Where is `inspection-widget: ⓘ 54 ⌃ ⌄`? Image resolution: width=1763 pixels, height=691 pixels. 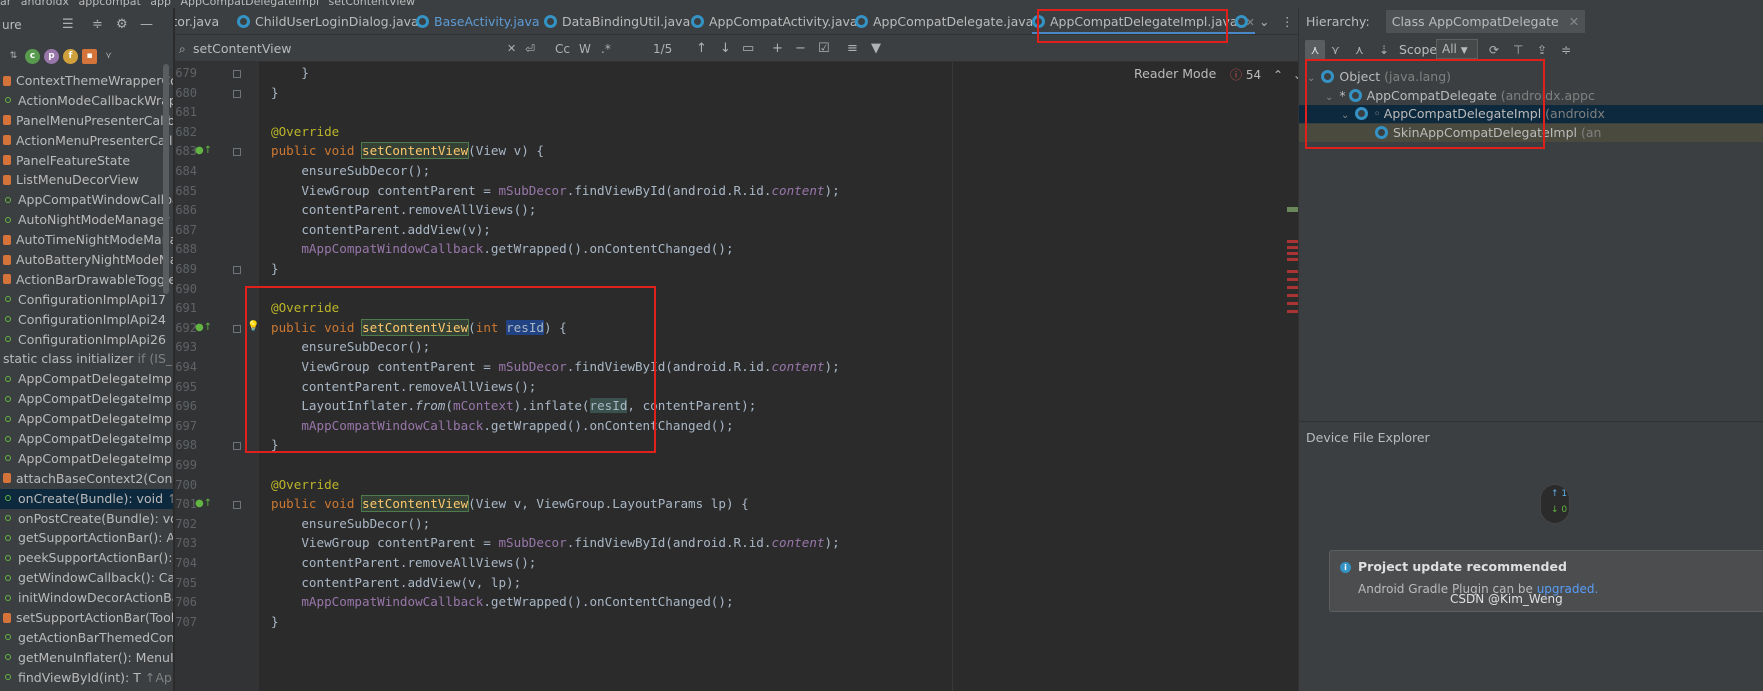
inspection-widget: ⓘ 54 ⌃ ⌄ is located at coordinates (1266, 74).